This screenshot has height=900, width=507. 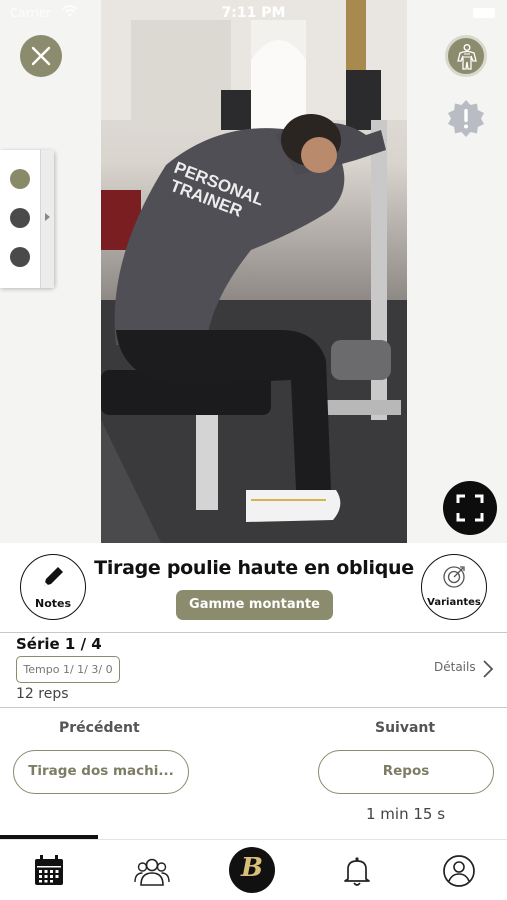 What do you see at coordinates (454, 602) in the screenshot?
I see `variantes-label: Variantes` at bounding box center [454, 602].